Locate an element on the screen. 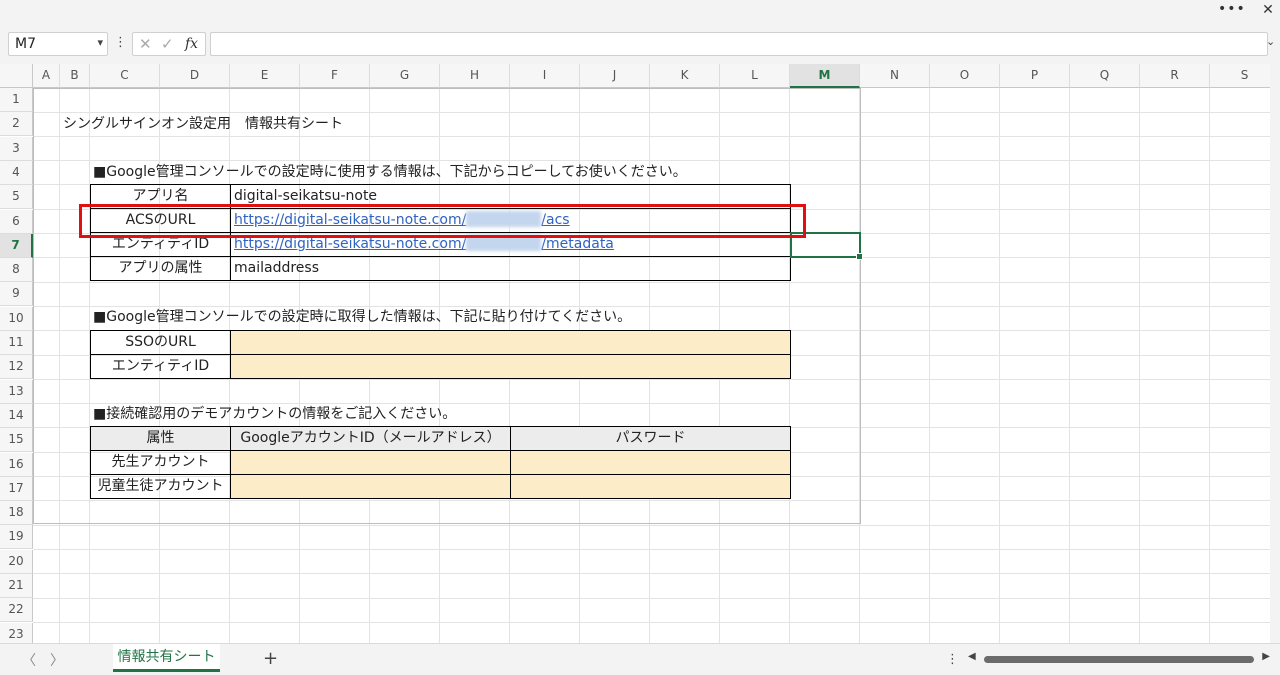 This screenshot has height=675, width=1280. formula-buttons: ✕ ✓ fx is located at coordinates (169, 44).